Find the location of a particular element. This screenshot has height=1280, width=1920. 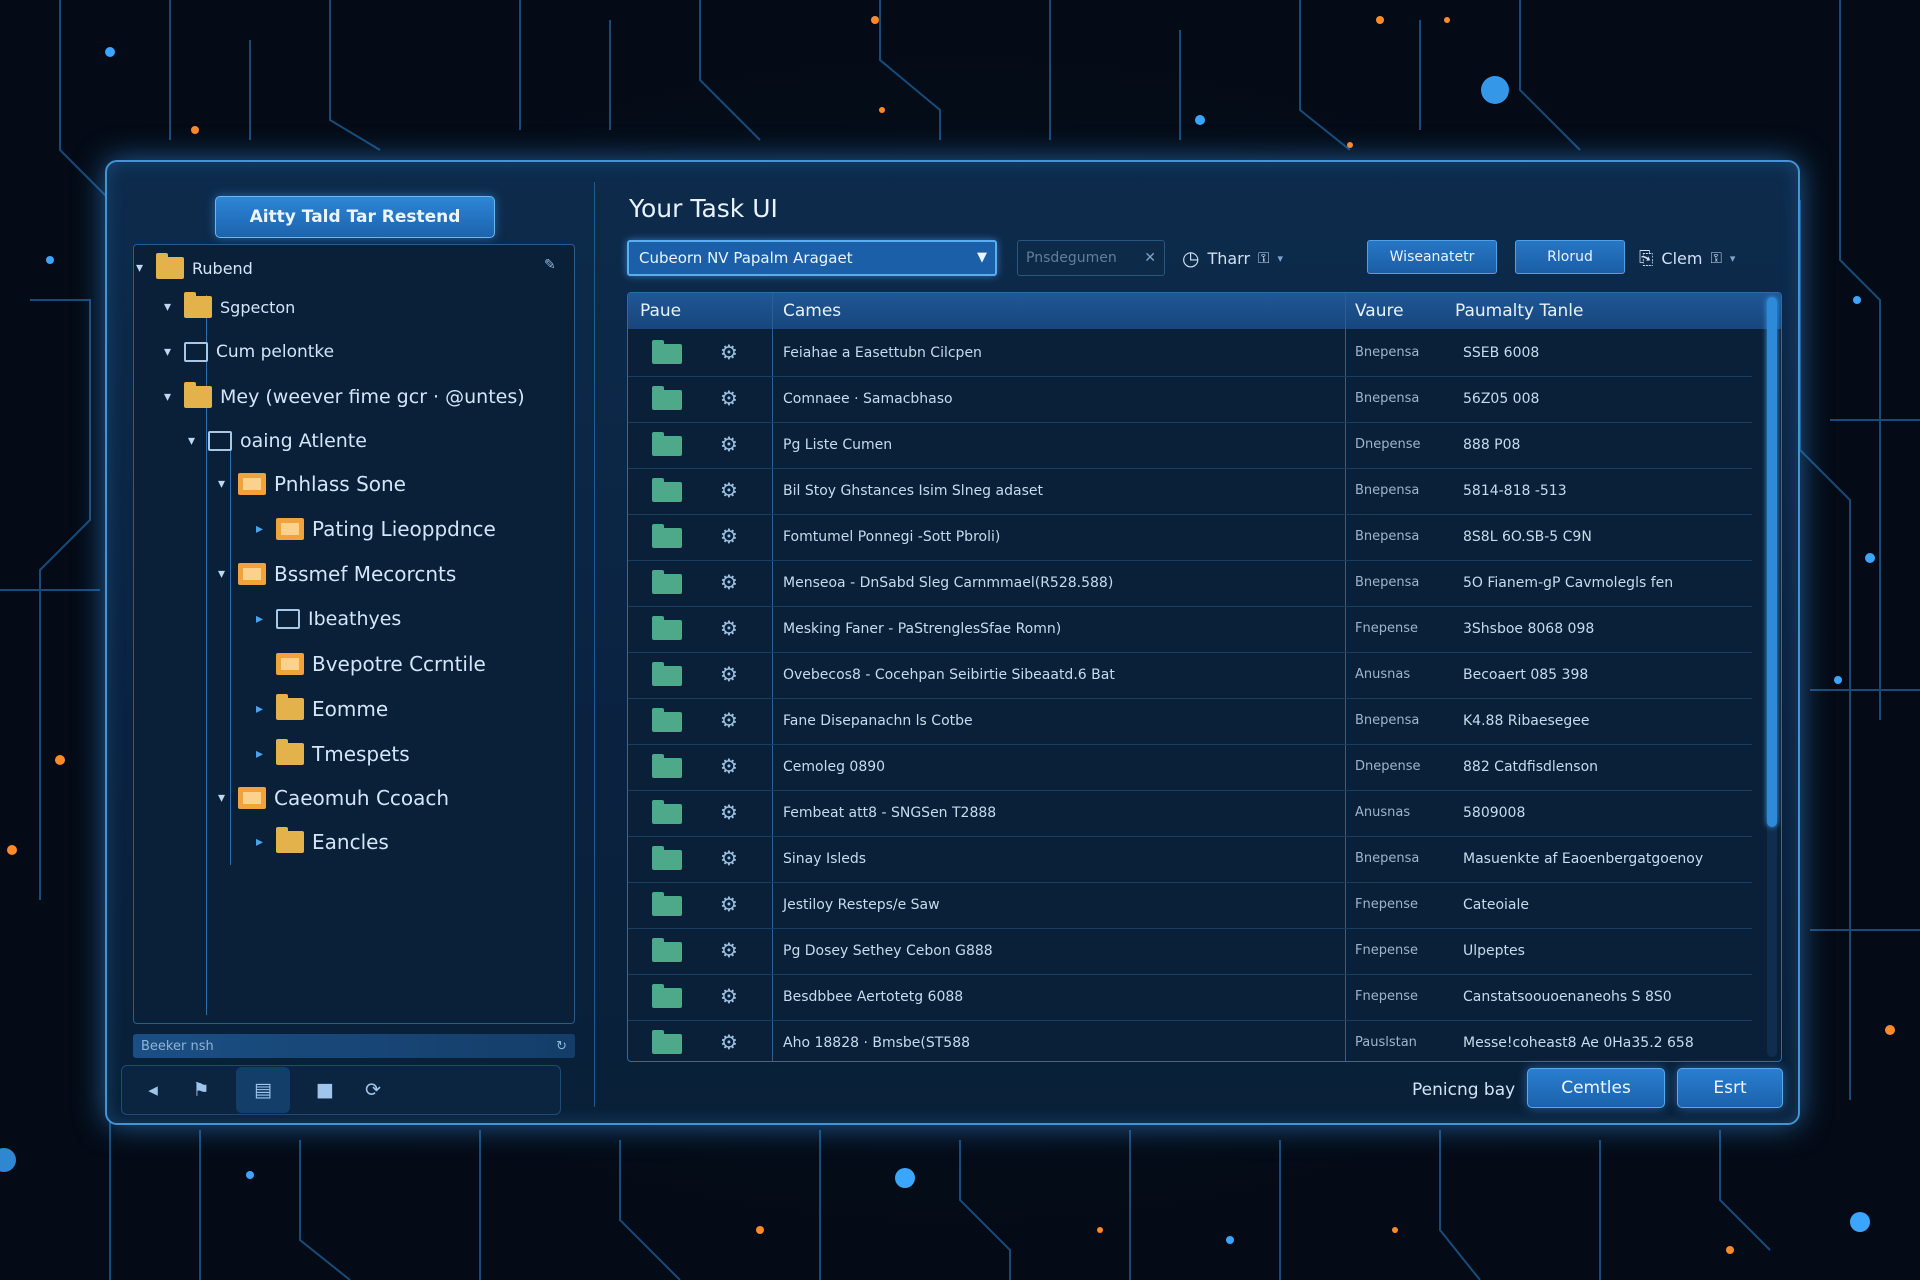

table-row: ⚙ Pg Liste Cumen Dnepense 888 P08 is located at coordinates (1190, 446).